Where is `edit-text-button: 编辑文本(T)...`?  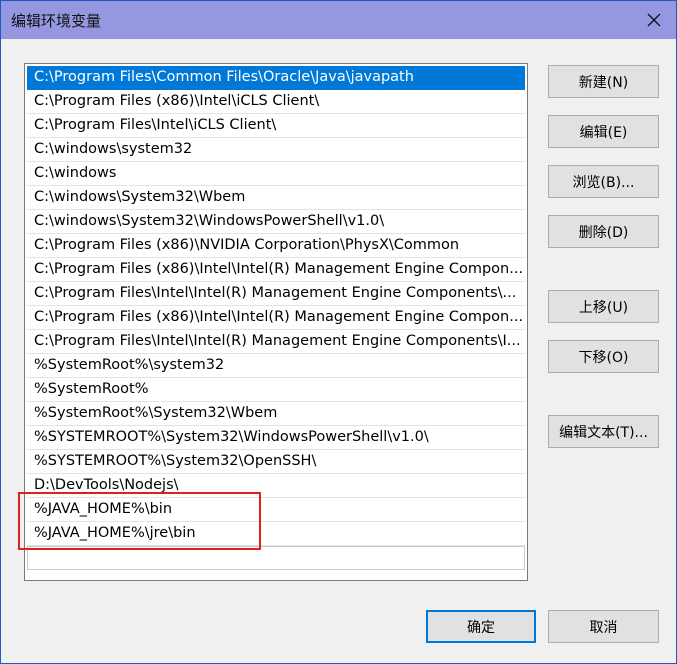
edit-text-button: 编辑文本(T)... is located at coordinates (603, 431).